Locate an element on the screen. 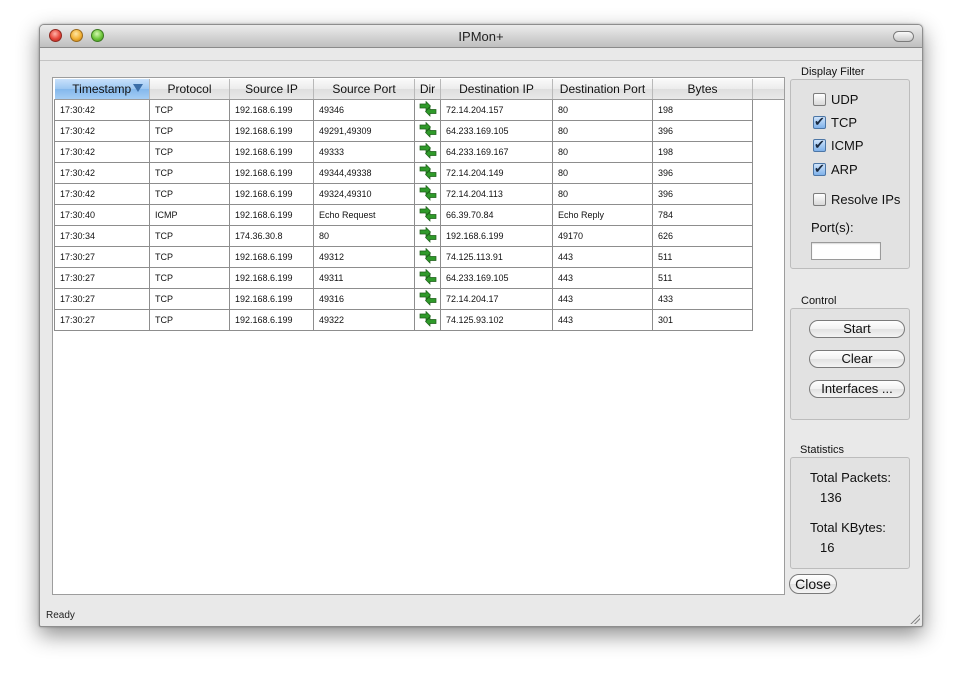  cell-timestamp: 17:30:34 is located at coordinates (102, 236).